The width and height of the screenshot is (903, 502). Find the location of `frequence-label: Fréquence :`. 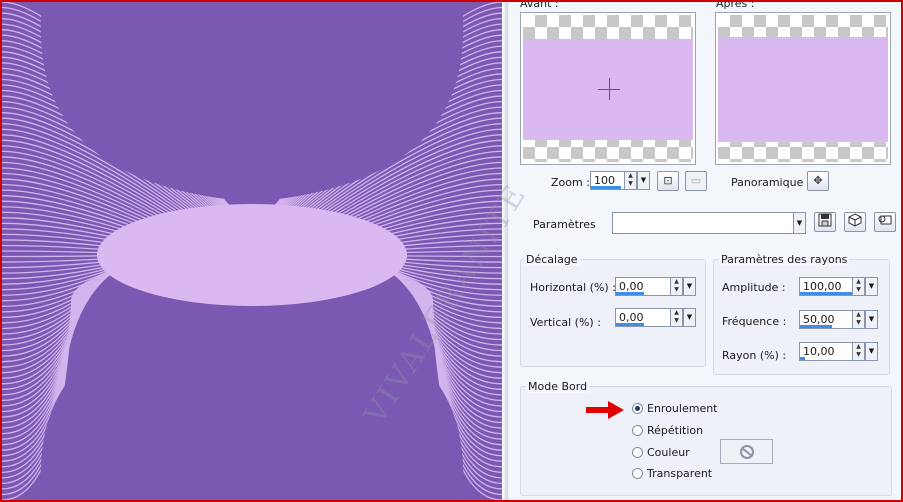

frequence-label: Fréquence : is located at coordinates (754, 321).